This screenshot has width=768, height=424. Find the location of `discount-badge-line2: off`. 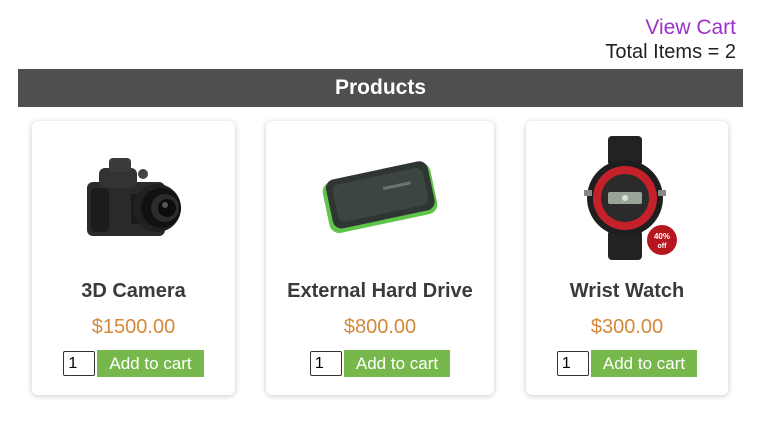

discount-badge-line2: off is located at coordinates (663, 246).